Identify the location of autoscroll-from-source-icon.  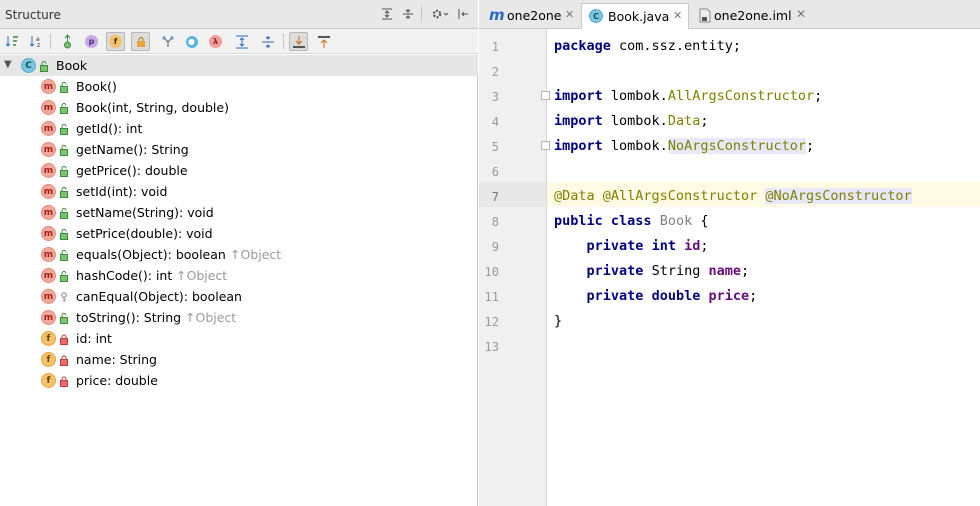
(323, 41).